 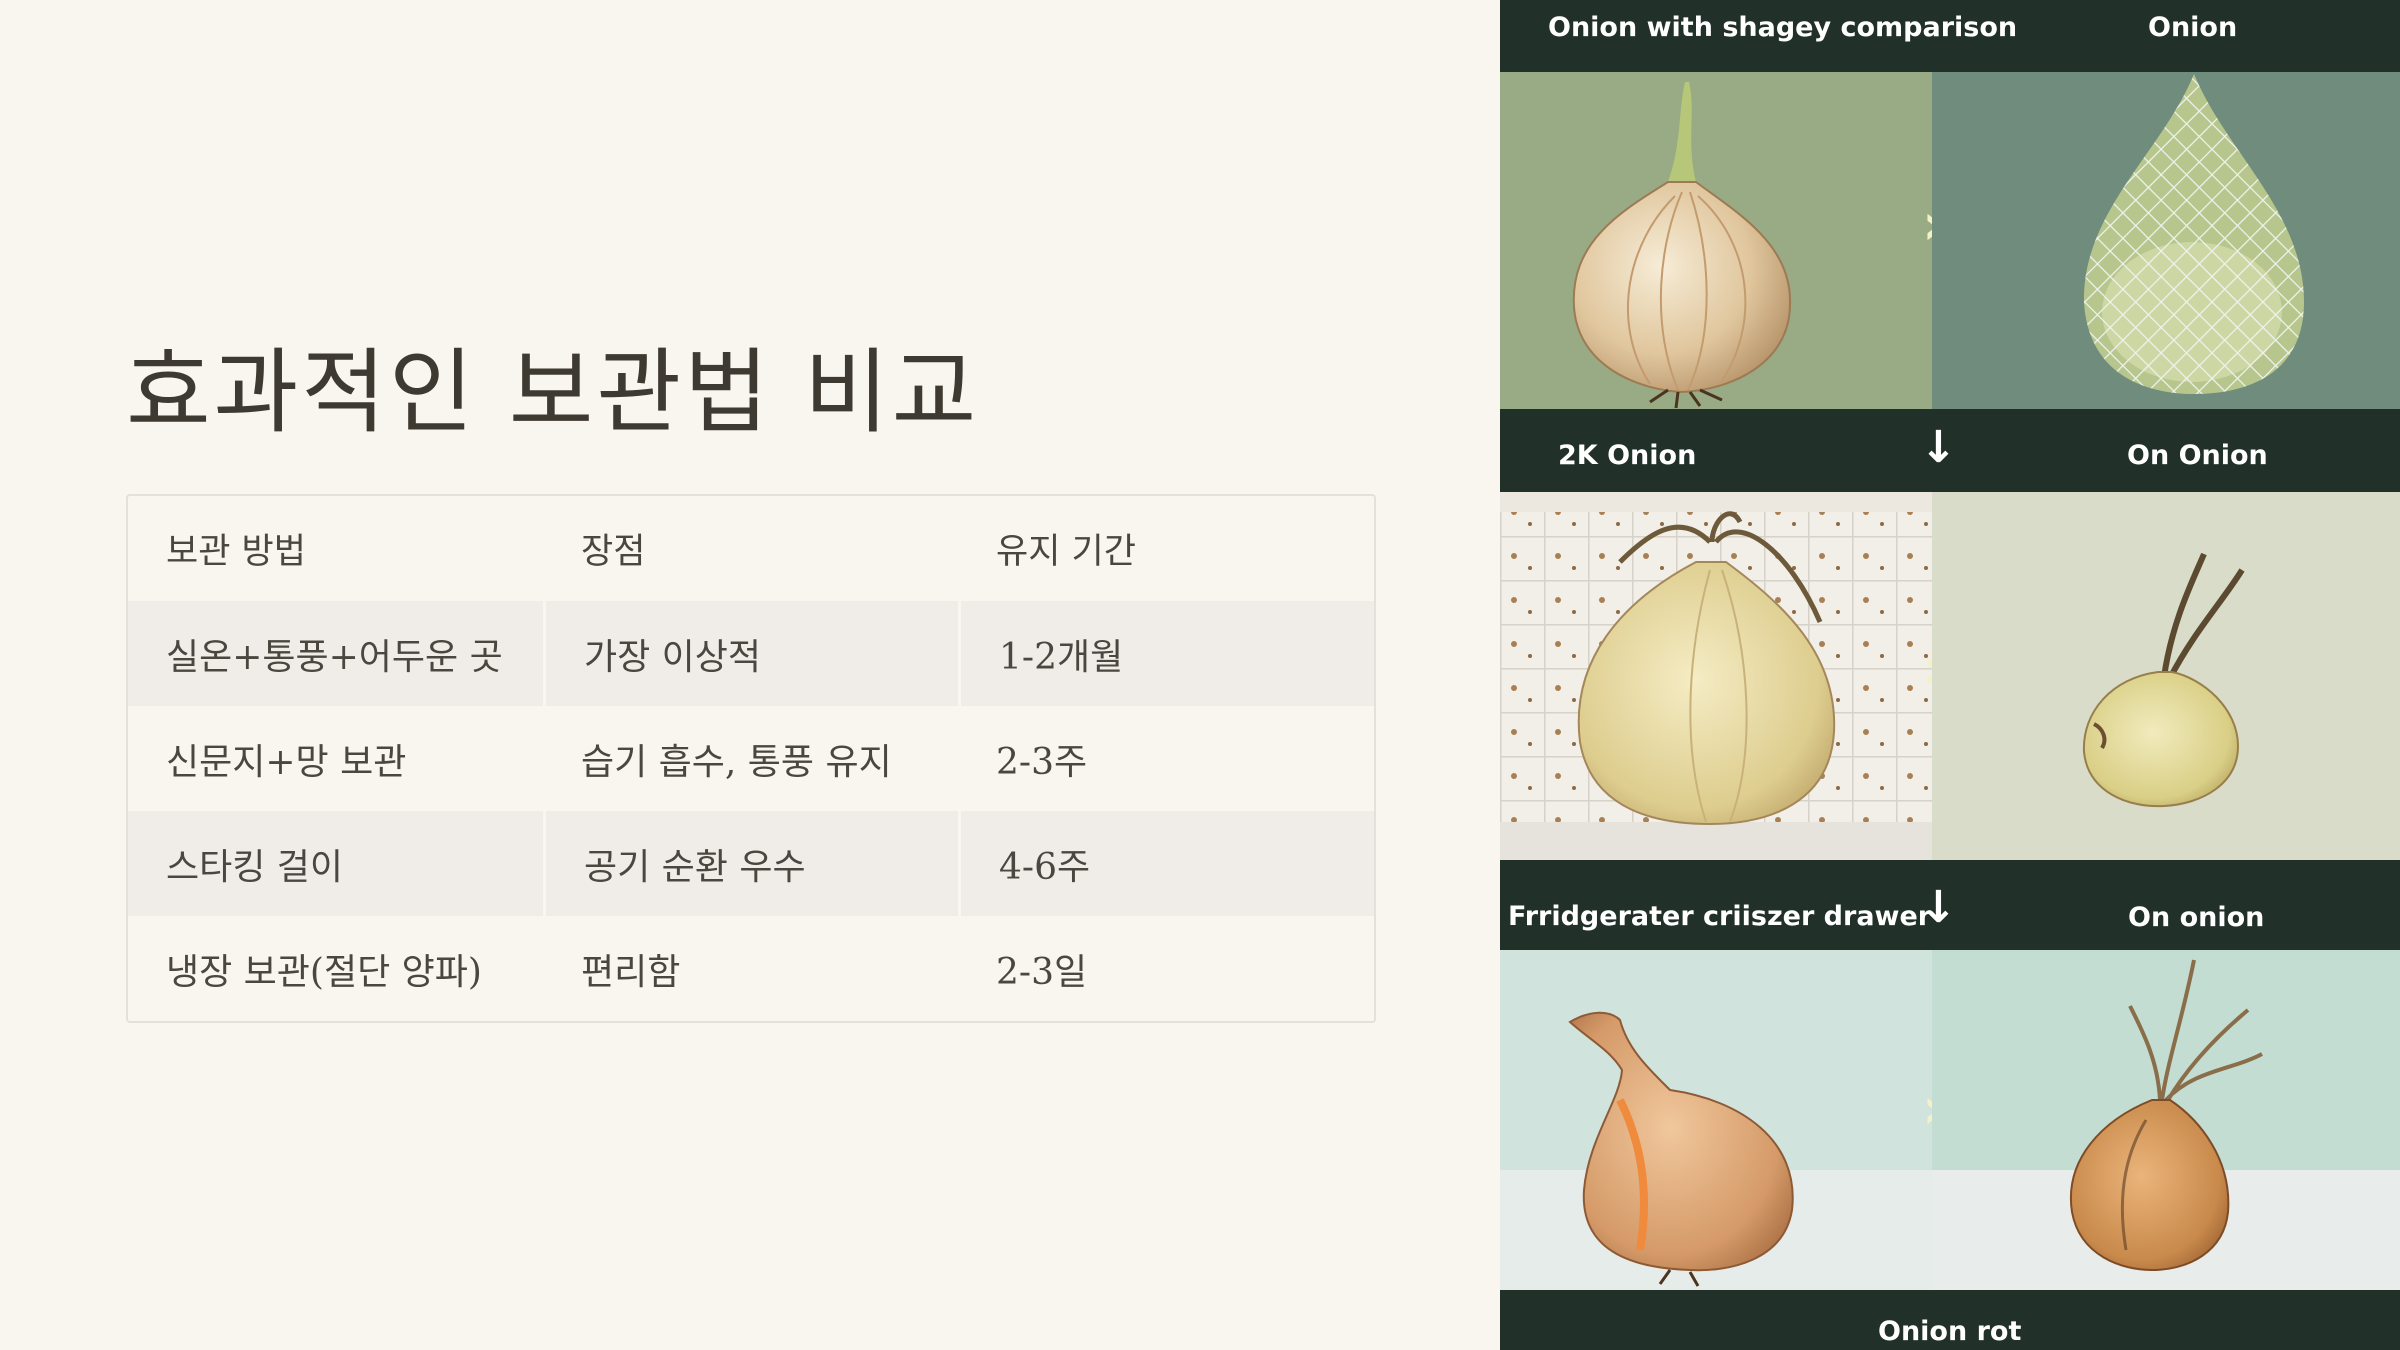 I want to click on cell-method: 스타킹 걸이, so click(x=255, y=867).